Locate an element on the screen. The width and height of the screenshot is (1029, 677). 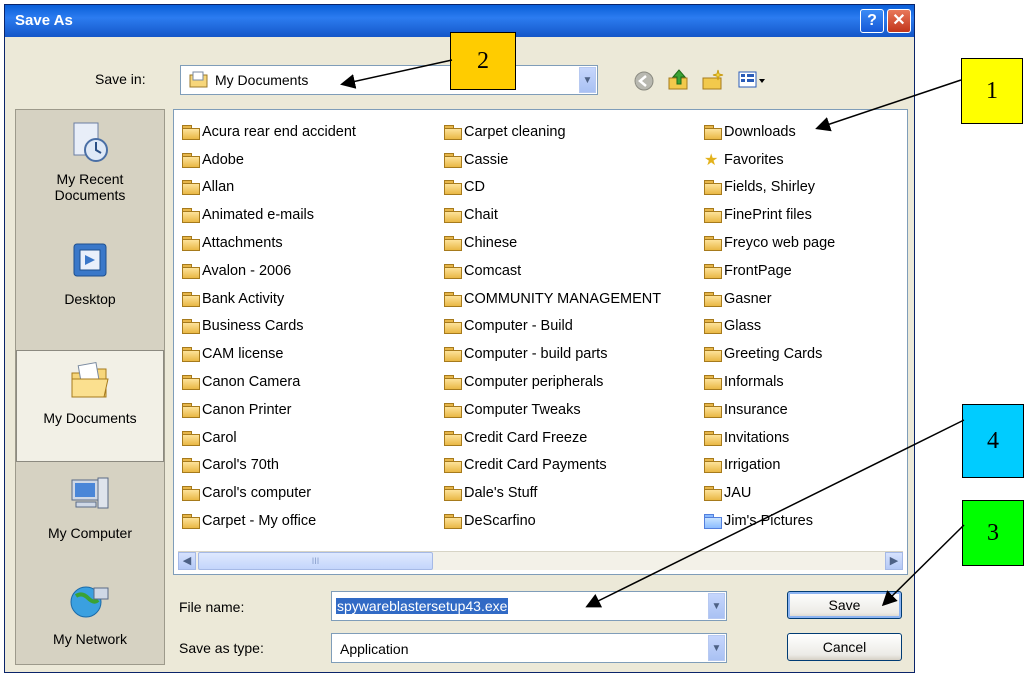
folder-item: Computer peripherals is located at coordinates (552, 382).